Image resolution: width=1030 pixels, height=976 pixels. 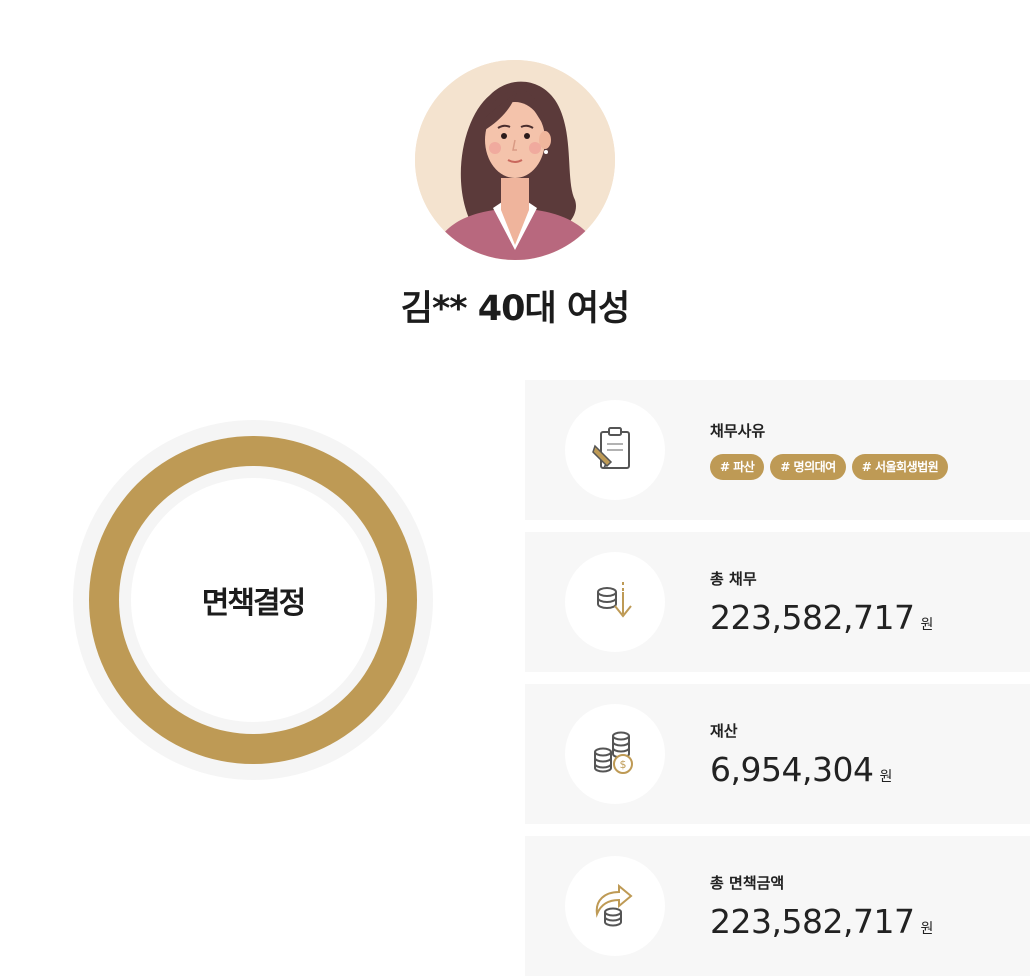 I want to click on total-debt-card: 총 채무 223,582,717 원, so click(x=777, y=602).